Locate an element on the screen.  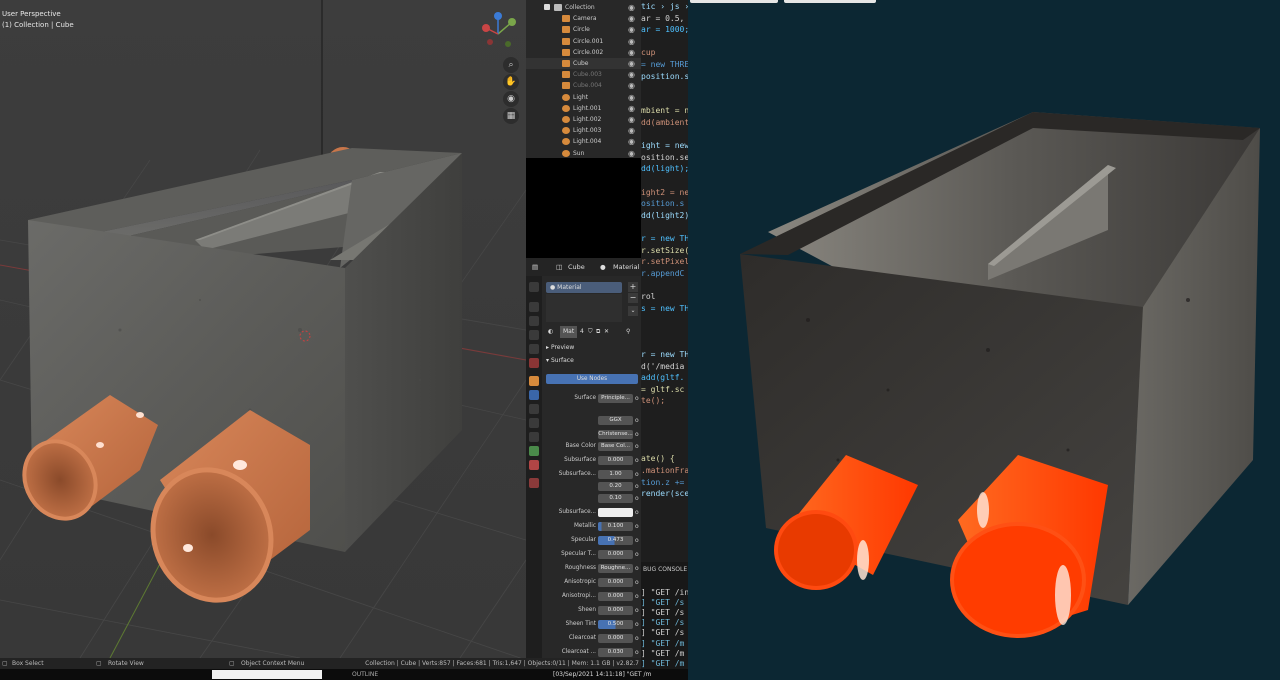
orthographic-toggle-button: ▦ is located at coordinates (511, 116).